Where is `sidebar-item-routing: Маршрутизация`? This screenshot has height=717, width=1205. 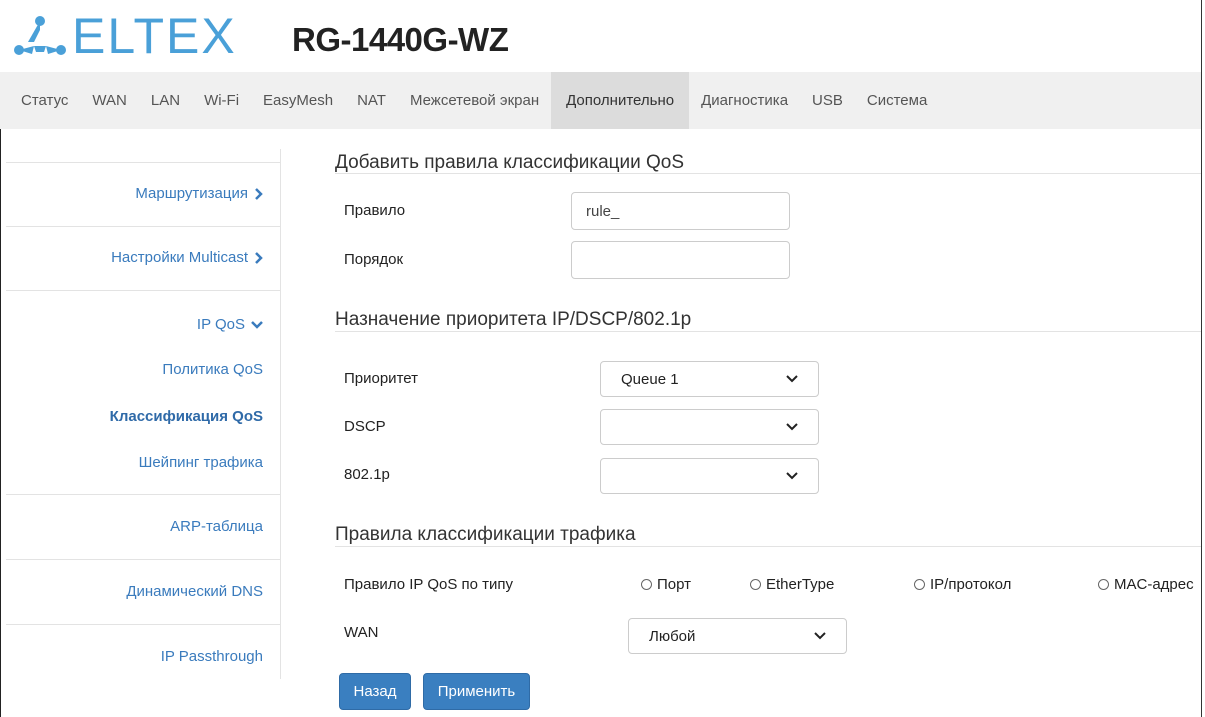 sidebar-item-routing: Маршрутизация is located at coordinates (199, 193).